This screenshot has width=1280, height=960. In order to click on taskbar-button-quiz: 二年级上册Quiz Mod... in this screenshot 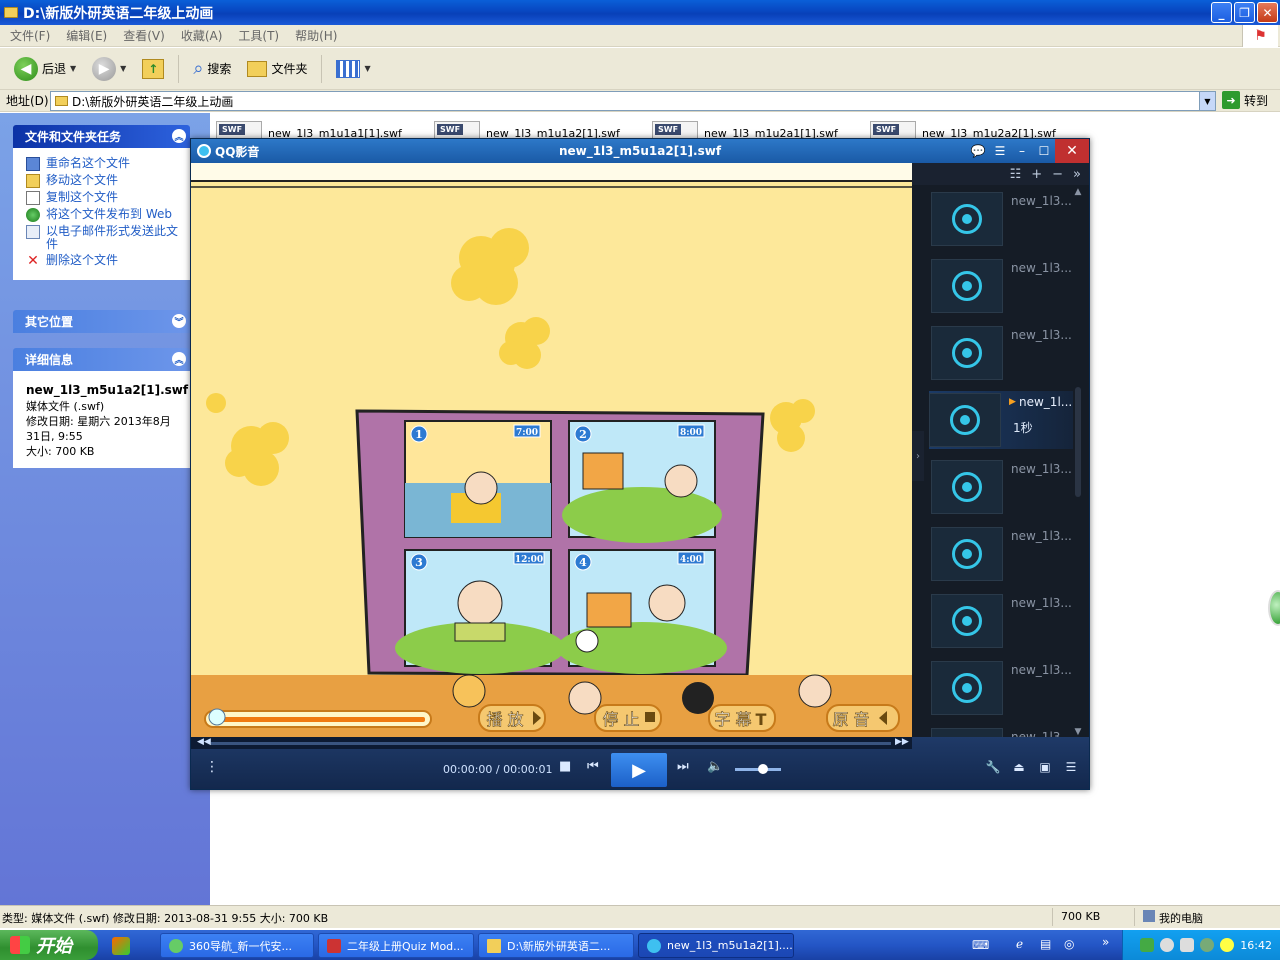, I will do `click(396, 945)`.